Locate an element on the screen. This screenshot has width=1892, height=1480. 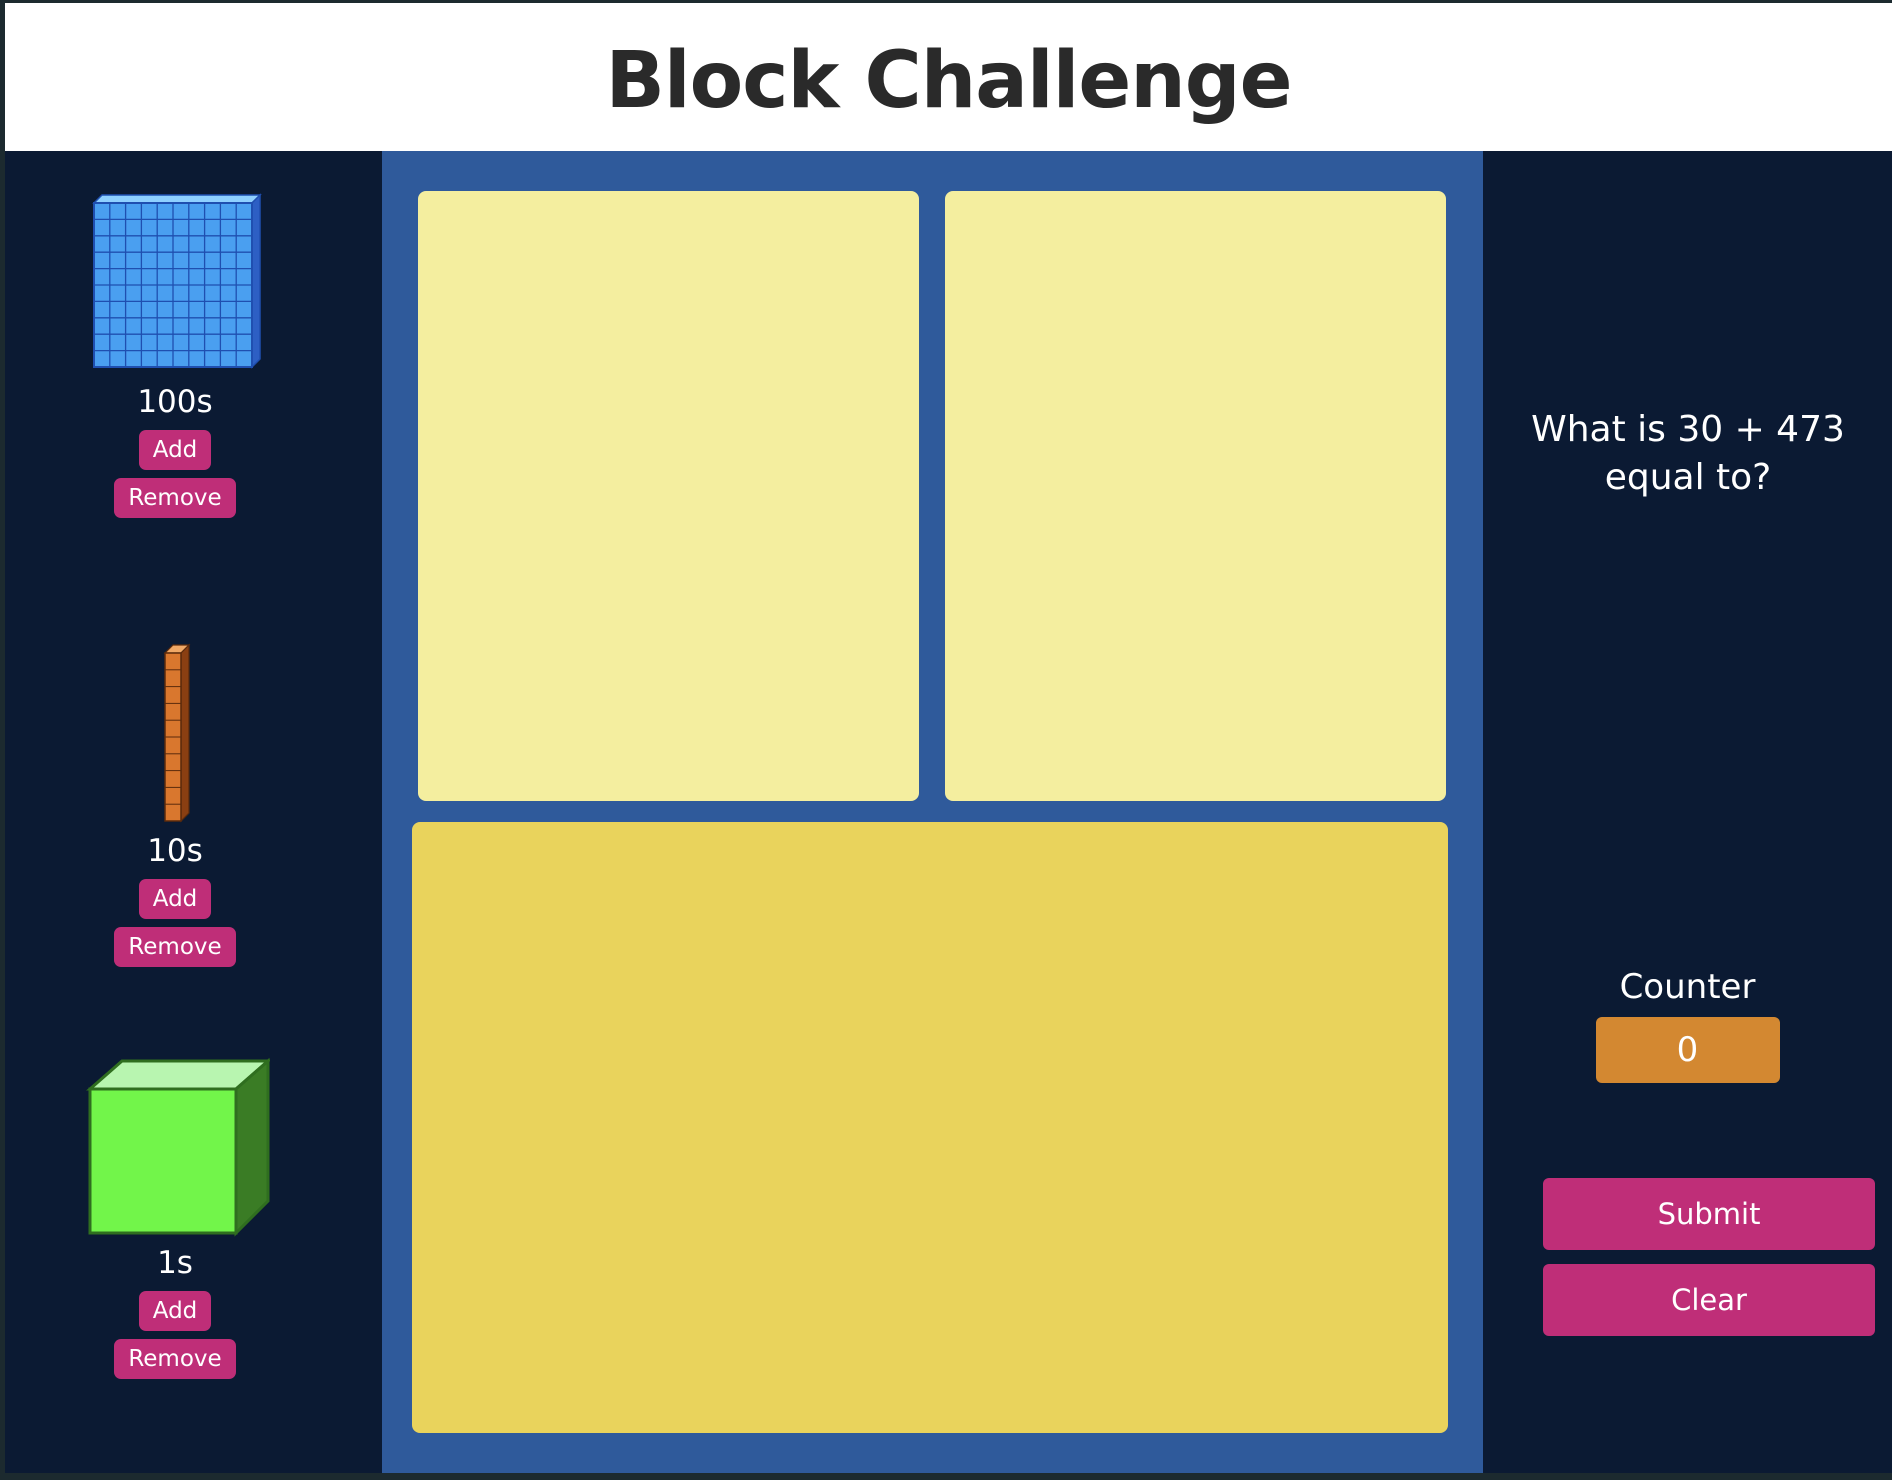
hundreds-add-button: Add is located at coordinates (175, 450).